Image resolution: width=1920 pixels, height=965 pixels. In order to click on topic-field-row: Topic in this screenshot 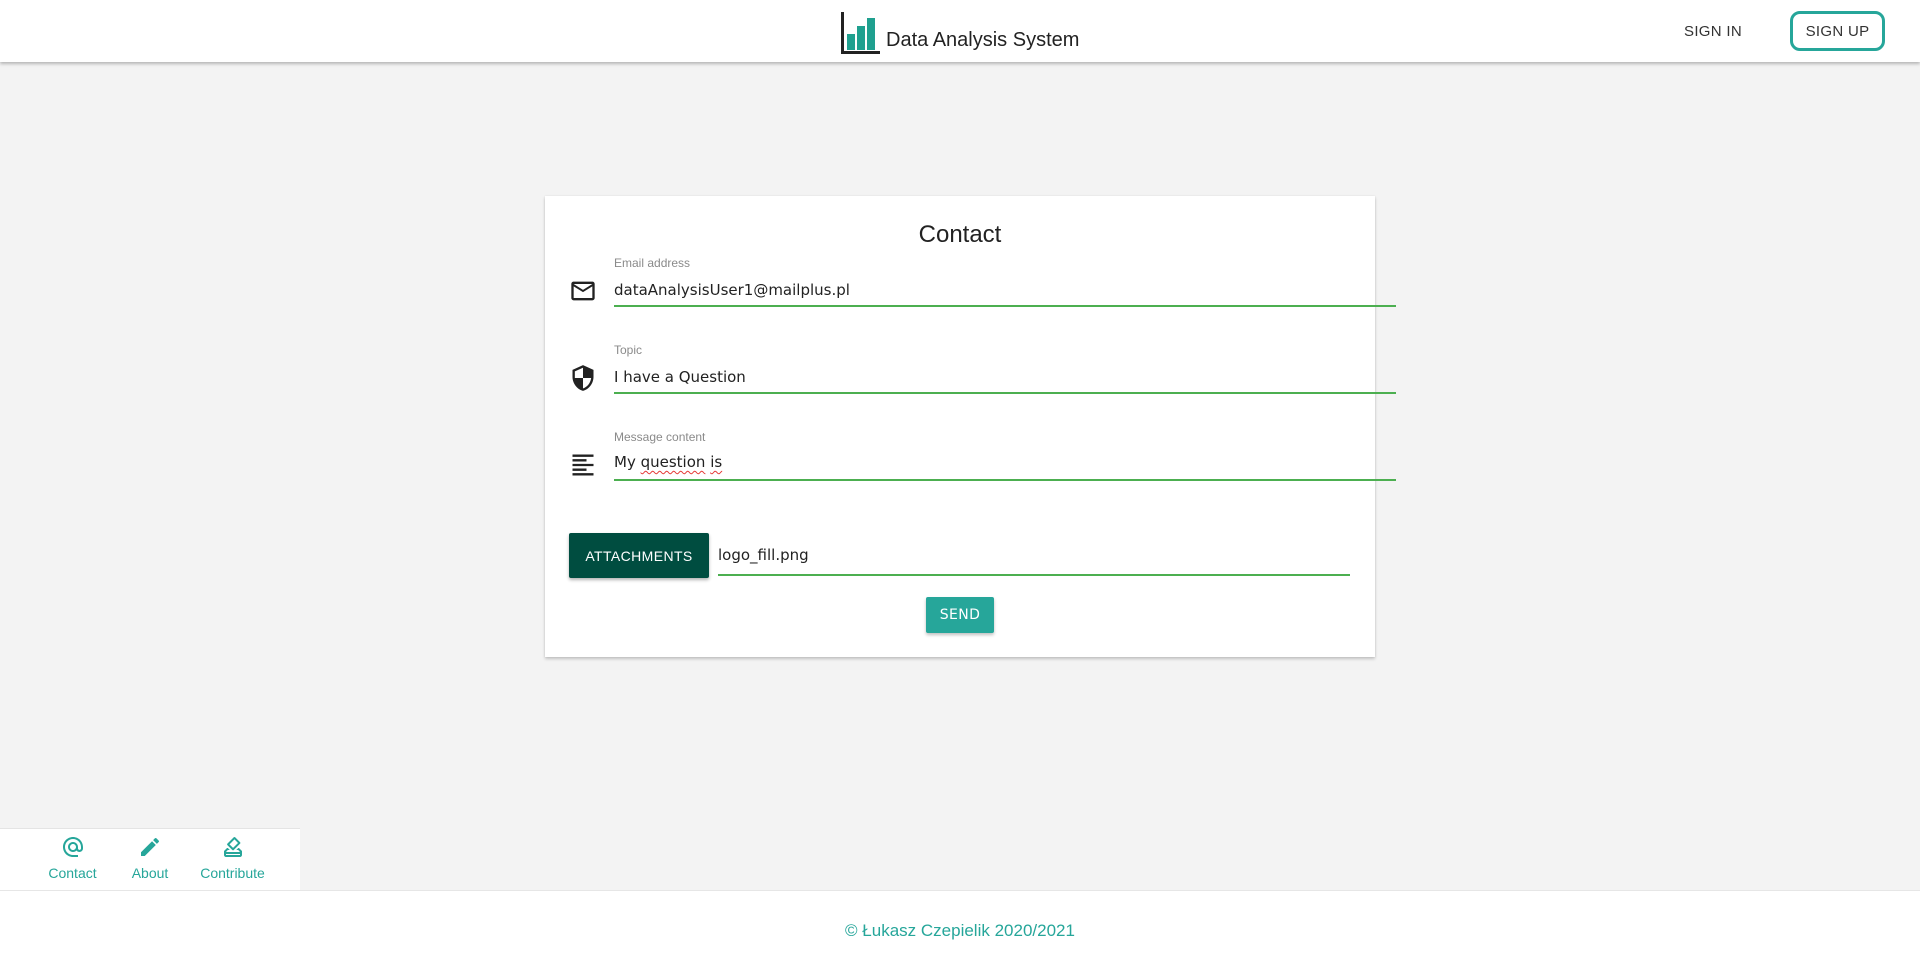, I will do `click(970, 373)`.